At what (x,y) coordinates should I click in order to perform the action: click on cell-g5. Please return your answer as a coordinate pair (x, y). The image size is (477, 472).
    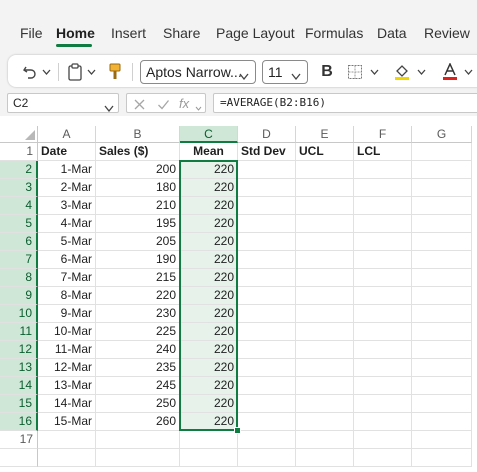
    Looking at the image, I should click on (442, 224).